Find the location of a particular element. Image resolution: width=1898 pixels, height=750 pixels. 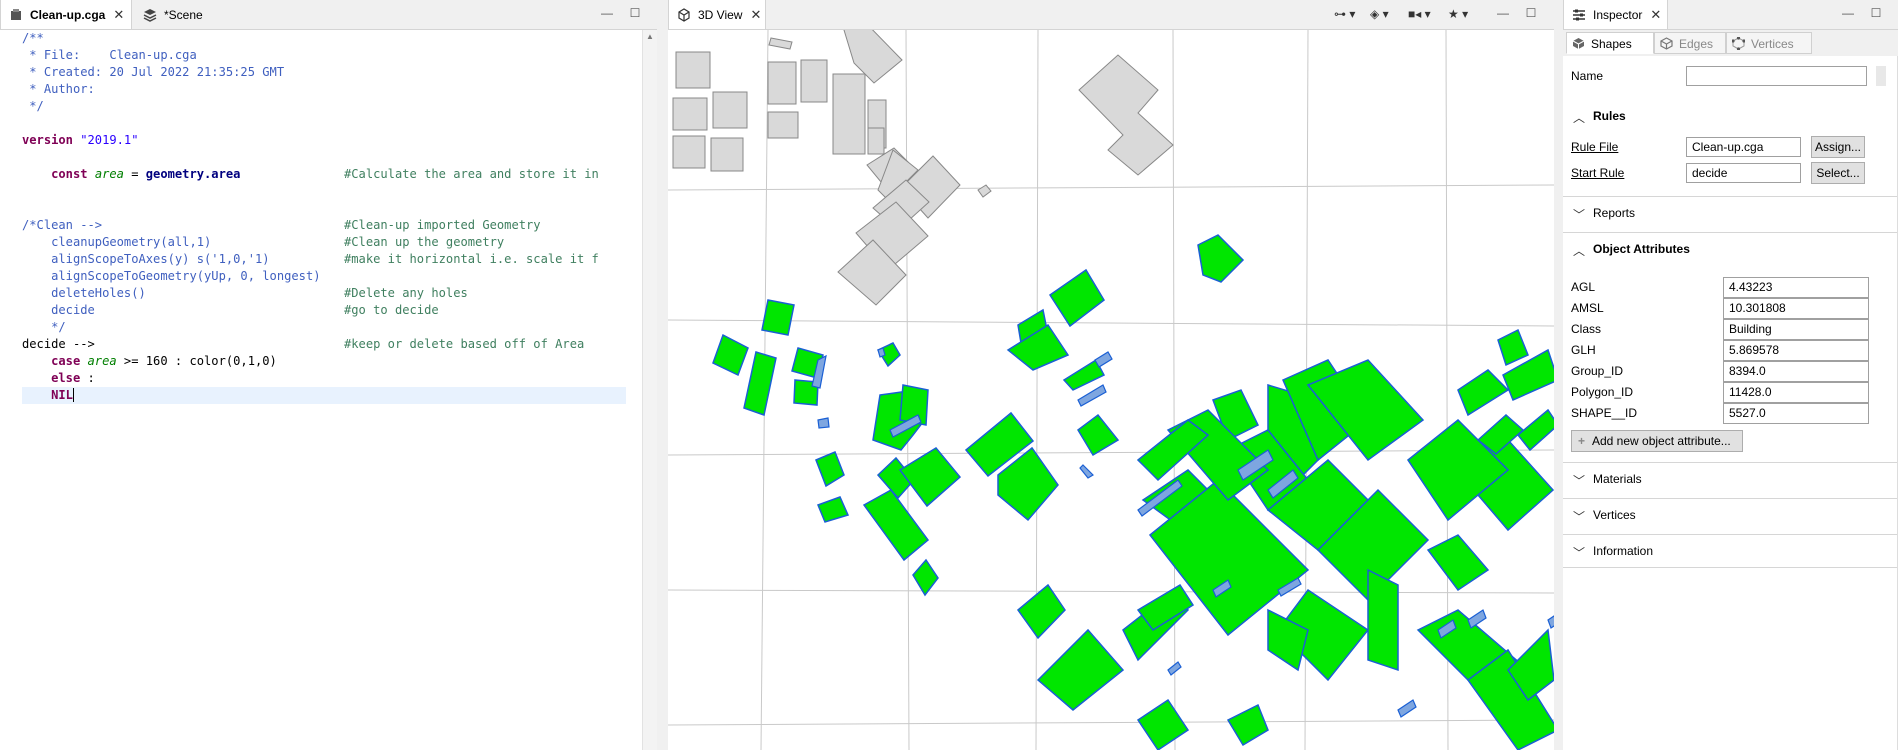

attribute-value: 5.869578 is located at coordinates (1796, 350).